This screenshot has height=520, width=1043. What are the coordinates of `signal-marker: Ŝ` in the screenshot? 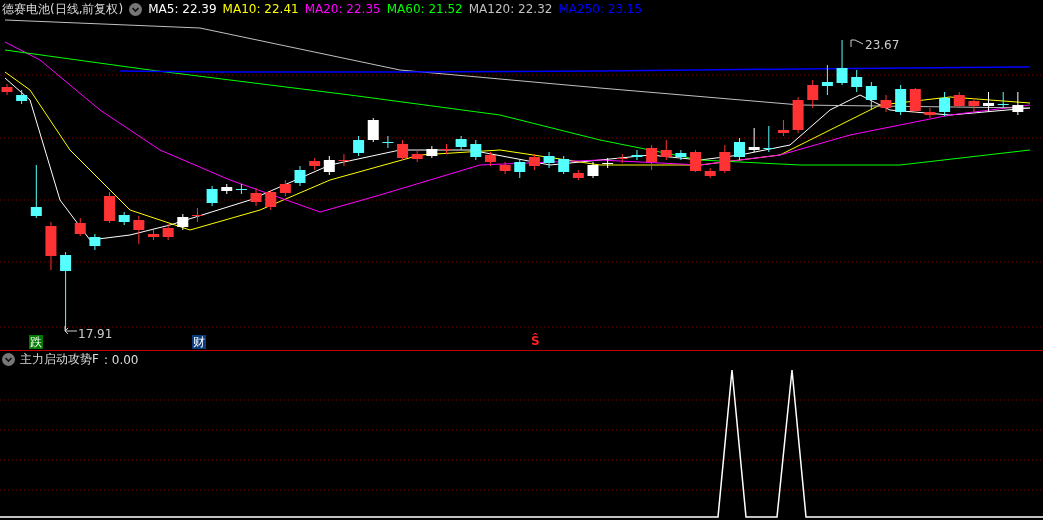 It's located at (535, 341).